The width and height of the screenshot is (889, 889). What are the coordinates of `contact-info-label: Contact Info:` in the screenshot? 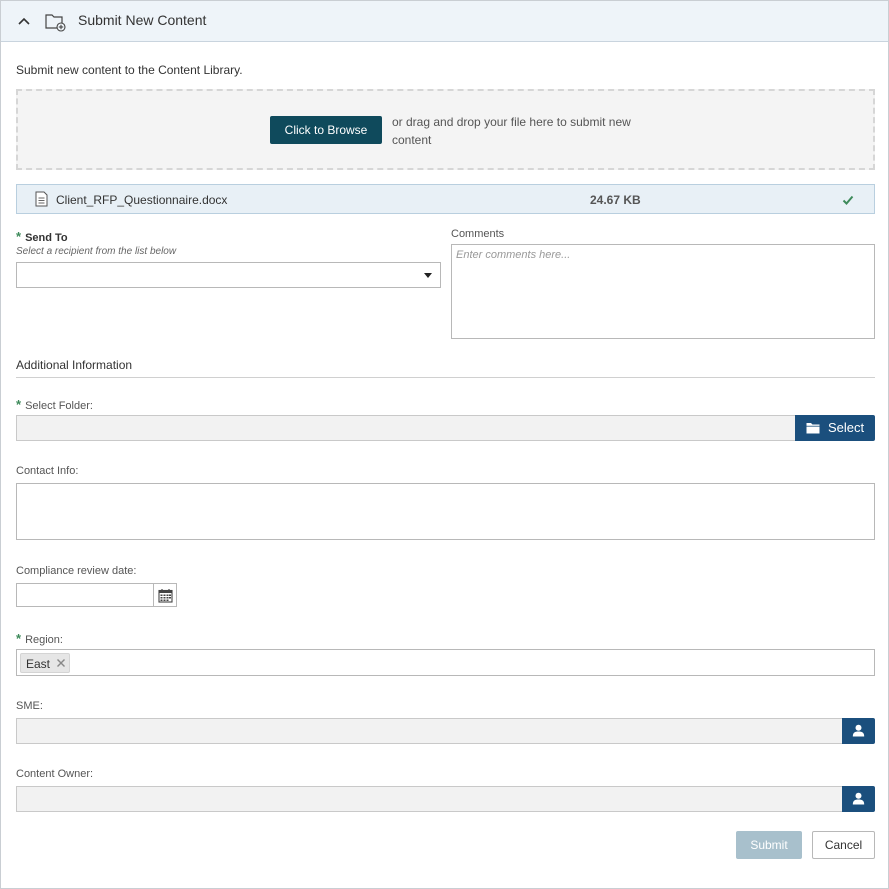 It's located at (47, 471).